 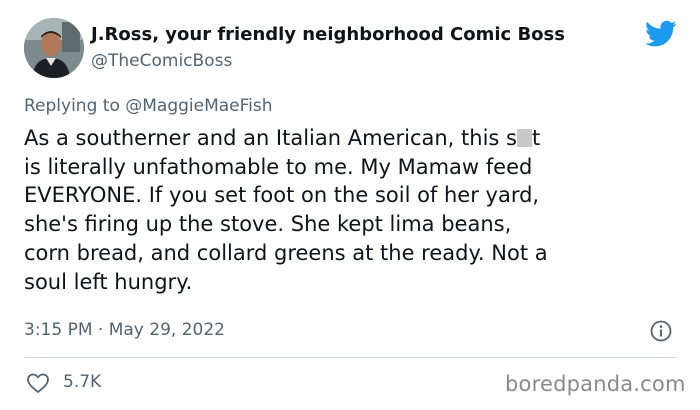 I want to click on twitter-bird-icon, so click(x=661, y=34).